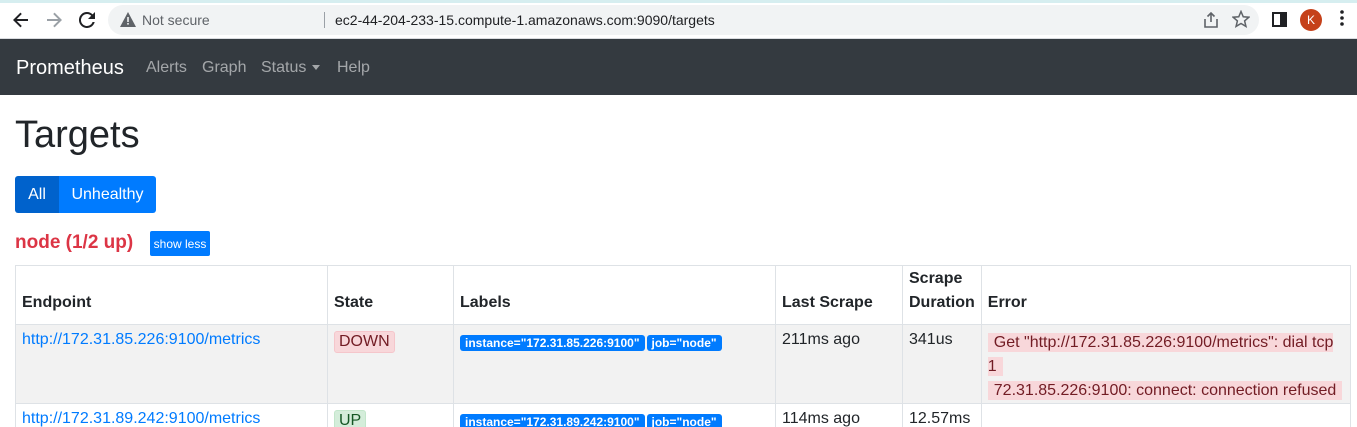 The image size is (1357, 427). Describe the element at coordinates (87, 20) in the screenshot. I see `reload-icon` at that location.